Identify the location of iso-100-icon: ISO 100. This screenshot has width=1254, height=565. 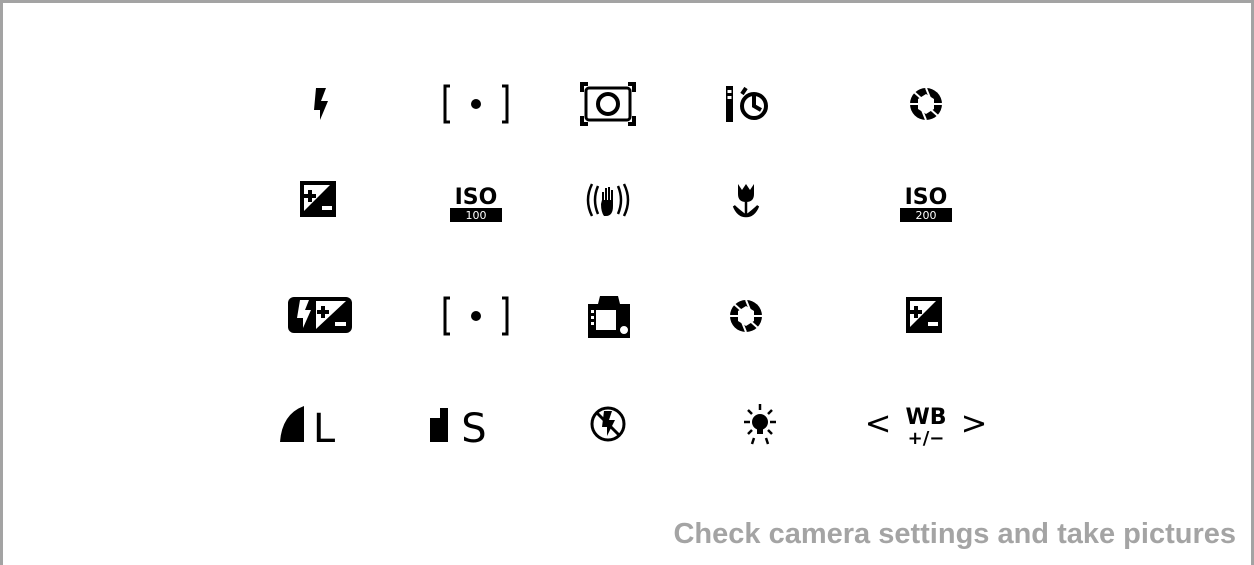
(476, 200).